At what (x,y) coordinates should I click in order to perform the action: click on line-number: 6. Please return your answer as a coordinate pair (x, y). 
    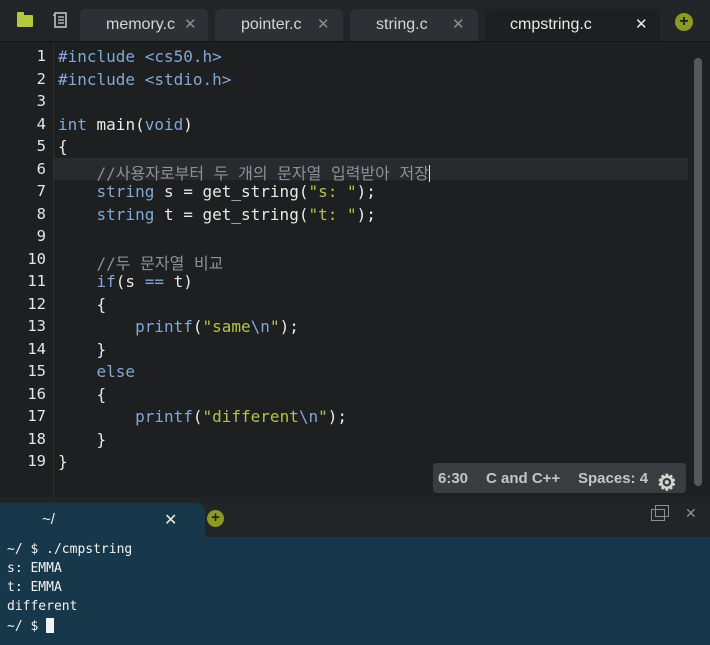
    Looking at the image, I should click on (41, 168).